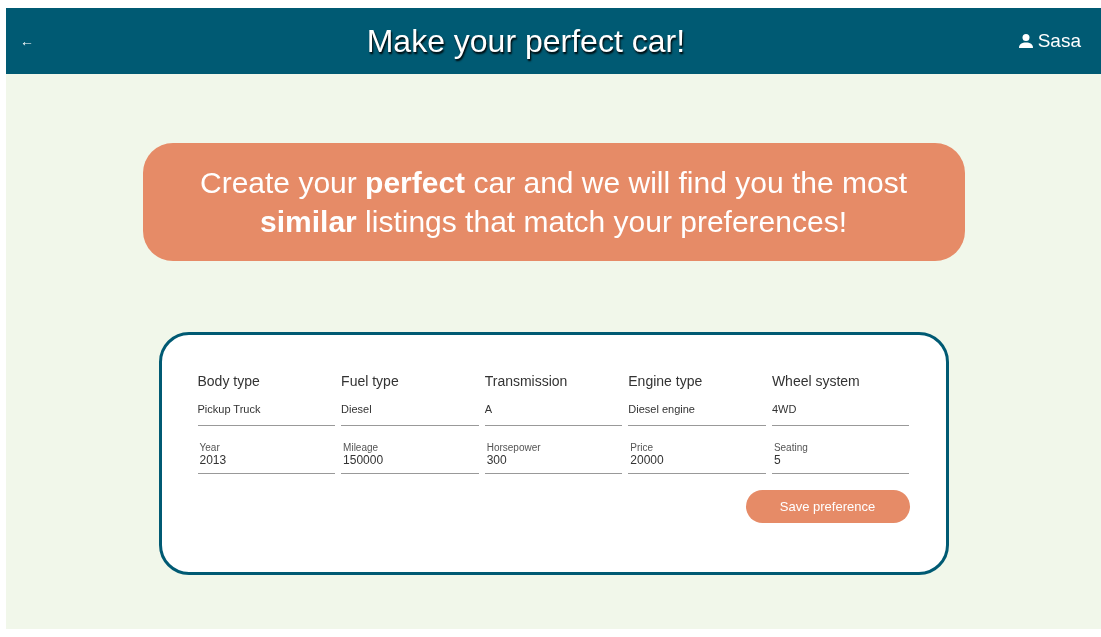  What do you see at coordinates (410, 458) in the screenshot?
I see `input-field: Mileage 150000` at bounding box center [410, 458].